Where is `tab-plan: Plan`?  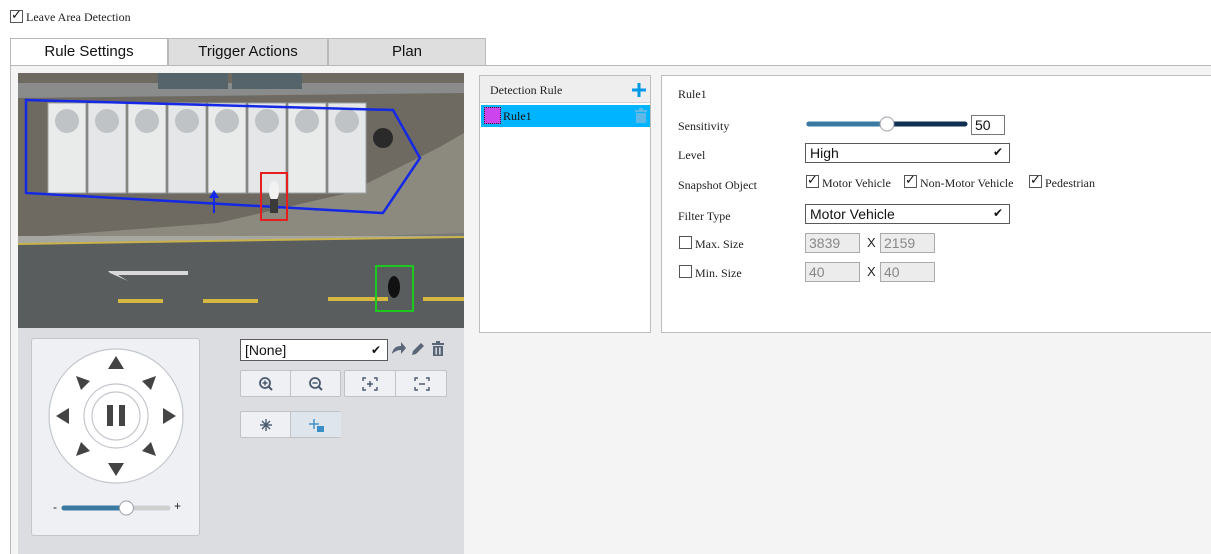 tab-plan: Plan is located at coordinates (407, 51).